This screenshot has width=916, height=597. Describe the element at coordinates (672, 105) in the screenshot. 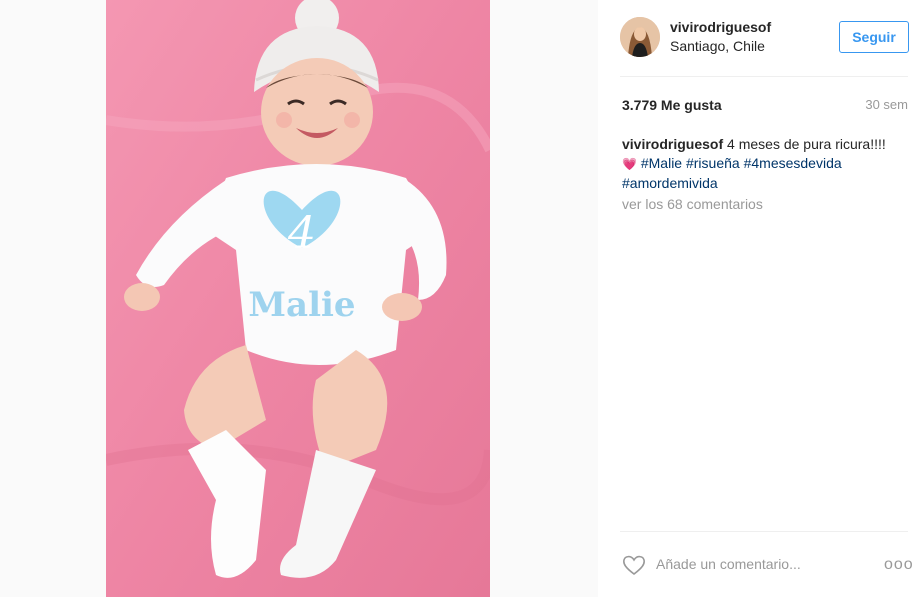

I see `likes-count: 3.779 Me gusta` at that location.